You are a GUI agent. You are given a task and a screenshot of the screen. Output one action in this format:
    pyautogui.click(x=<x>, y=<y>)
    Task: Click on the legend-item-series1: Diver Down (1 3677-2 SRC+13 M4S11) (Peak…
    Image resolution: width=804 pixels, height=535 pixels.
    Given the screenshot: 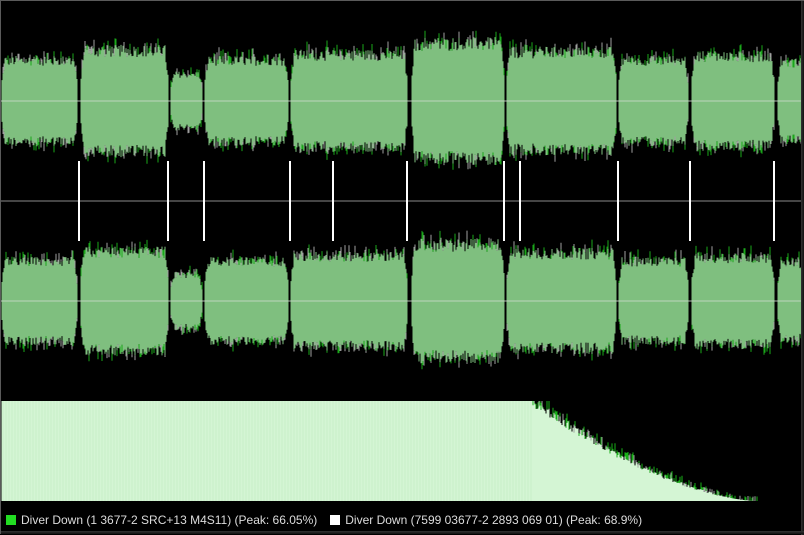 What is the action you would take?
    pyautogui.click(x=161, y=520)
    